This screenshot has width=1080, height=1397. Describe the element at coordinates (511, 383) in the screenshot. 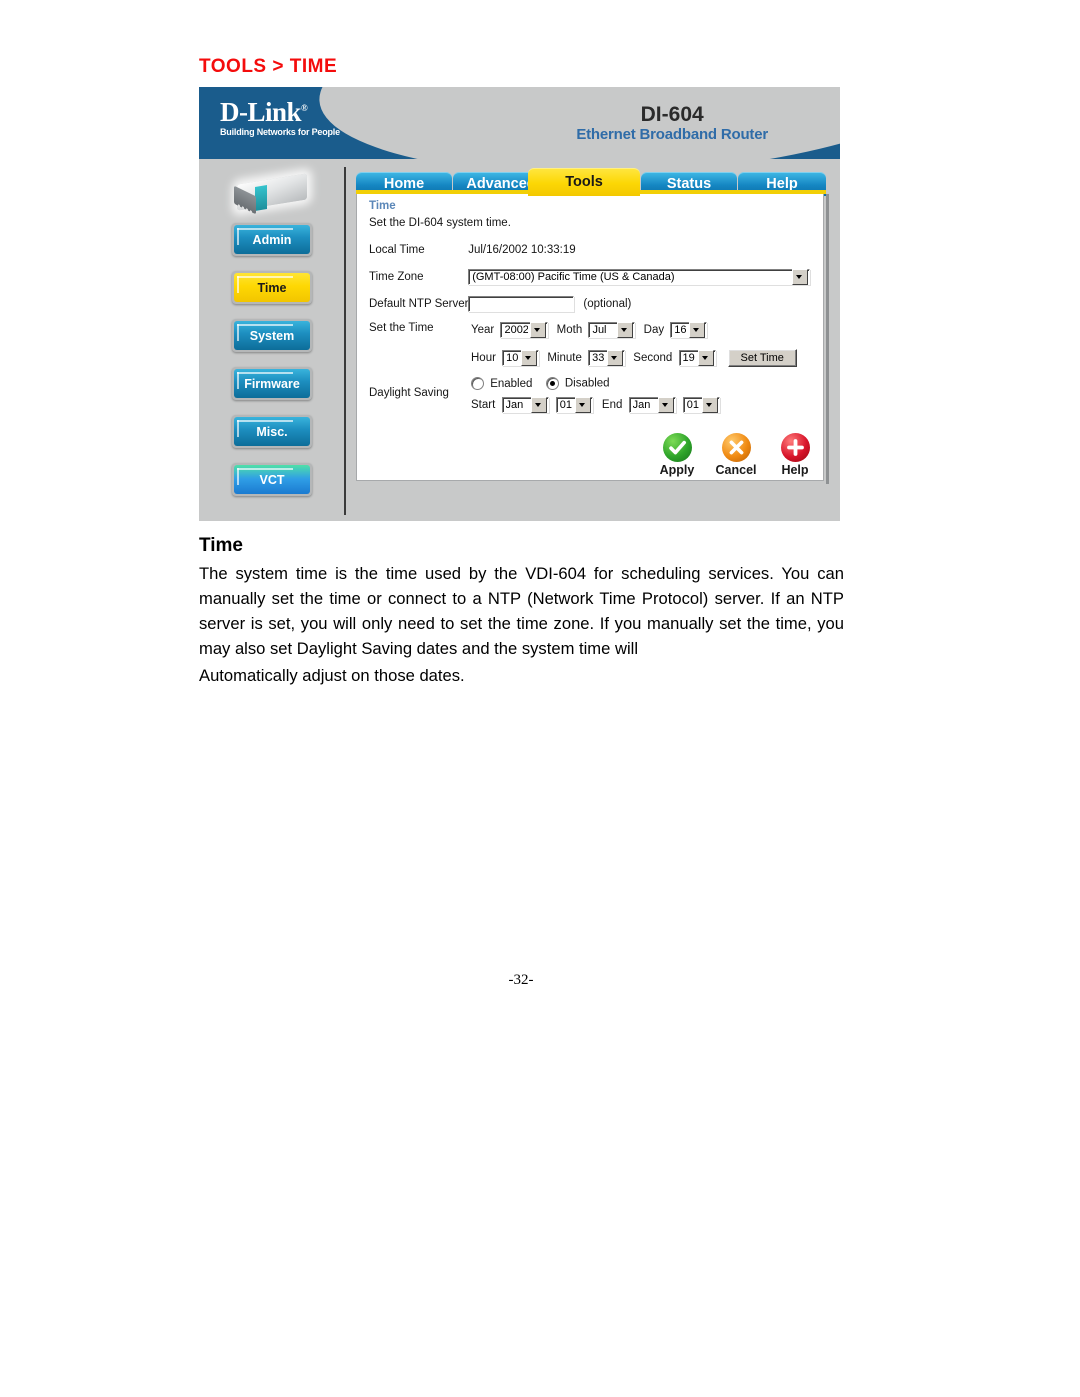

I see `daylight-enabled-label: Enabled` at that location.